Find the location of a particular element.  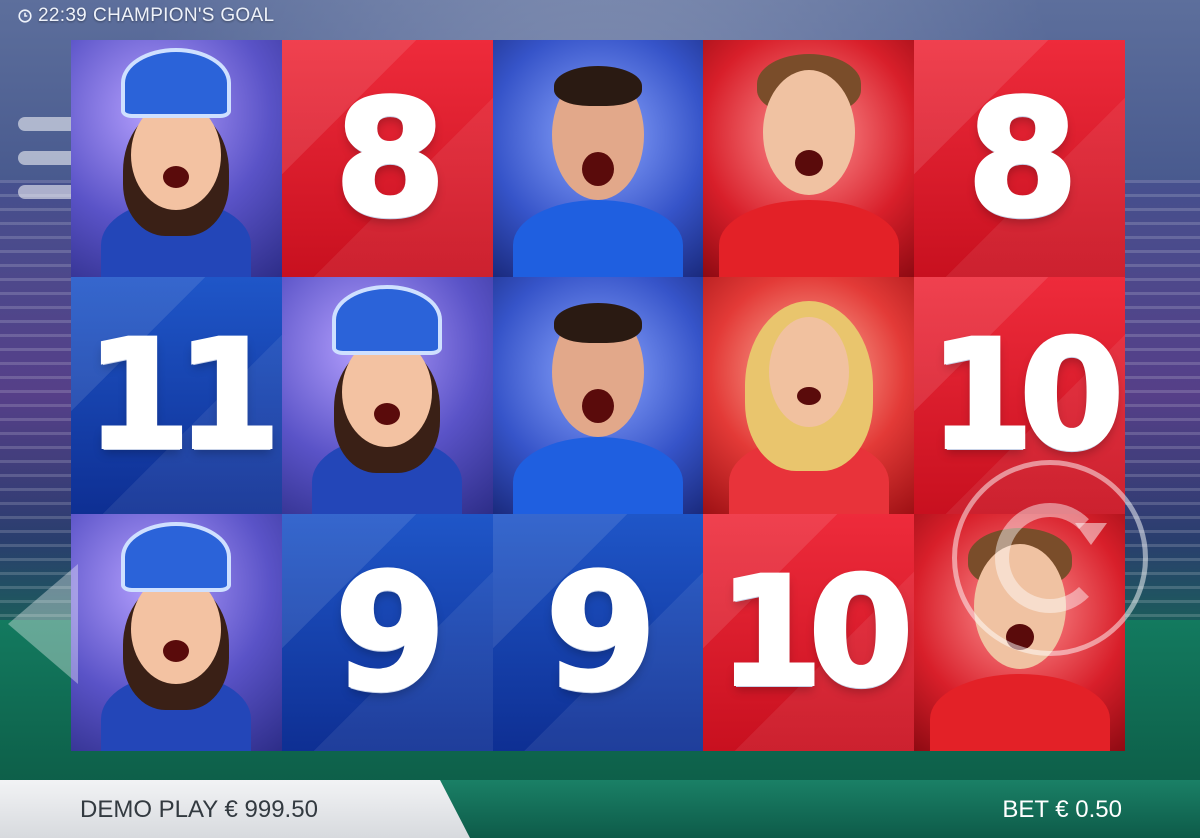

title-bar: 22:39 CHAMPION'S GOAL is located at coordinates (137, 16).